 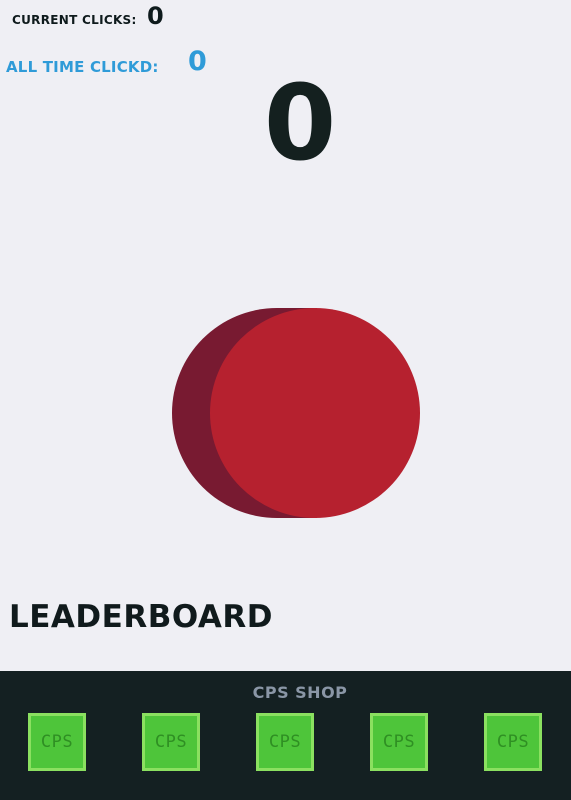 I want to click on cps-shop-item-4: CPS, so click(x=399, y=742).